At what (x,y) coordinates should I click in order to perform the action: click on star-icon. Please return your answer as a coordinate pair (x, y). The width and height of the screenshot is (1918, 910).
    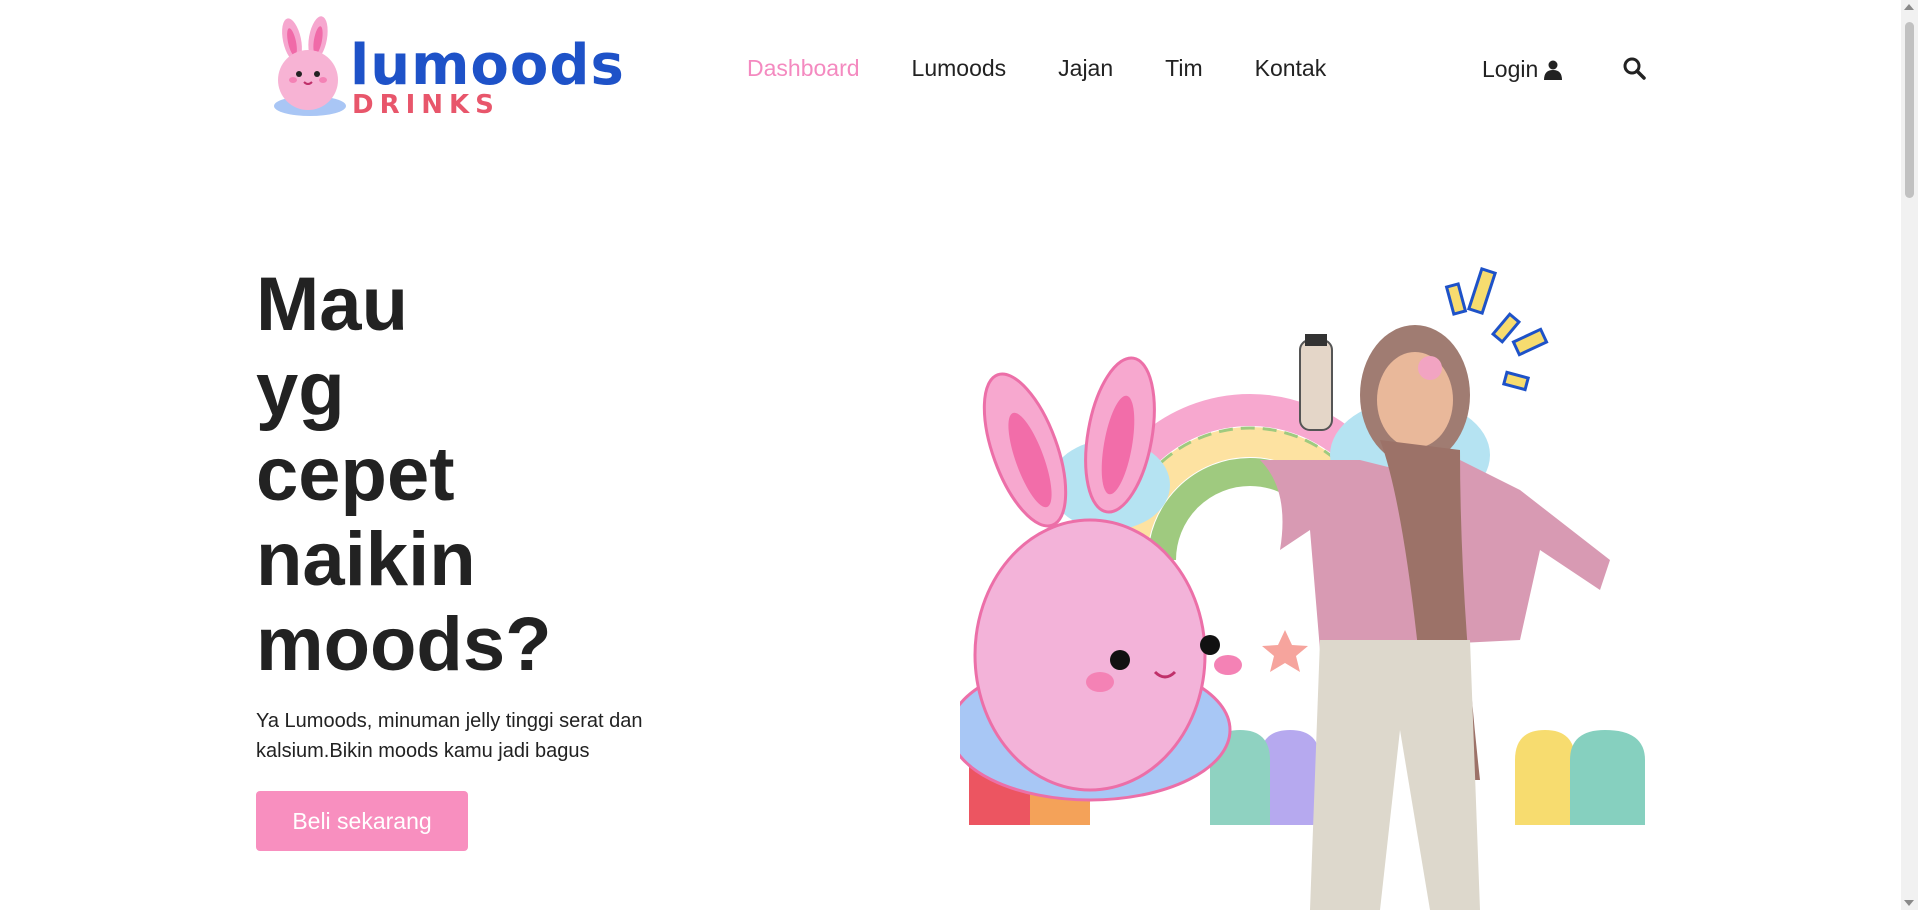
    Looking at the image, I should click on (1285, 651).